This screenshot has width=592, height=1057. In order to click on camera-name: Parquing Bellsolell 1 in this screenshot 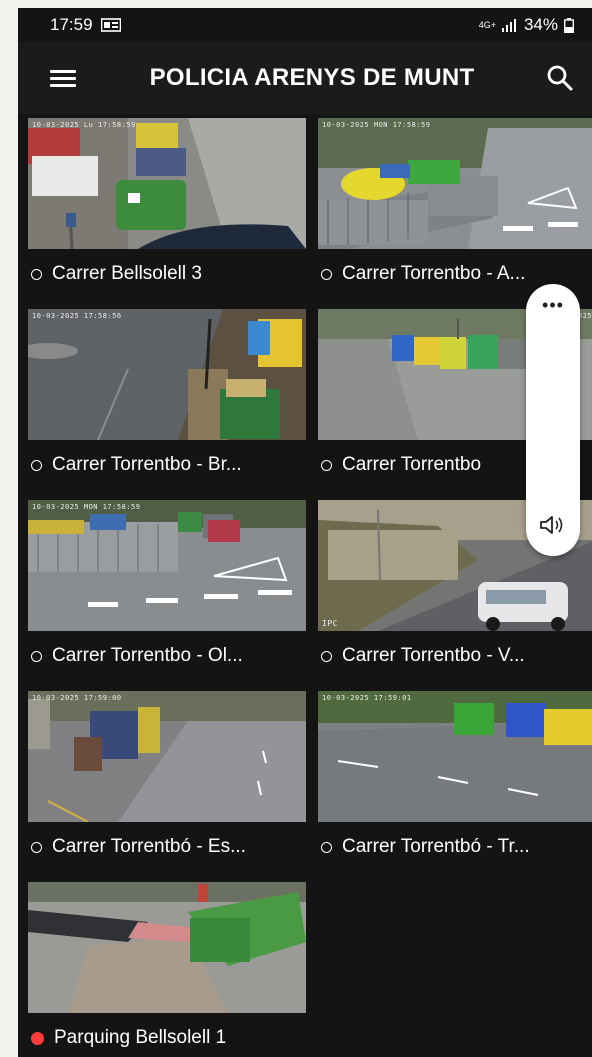, I will do `click(140, 1037)`.